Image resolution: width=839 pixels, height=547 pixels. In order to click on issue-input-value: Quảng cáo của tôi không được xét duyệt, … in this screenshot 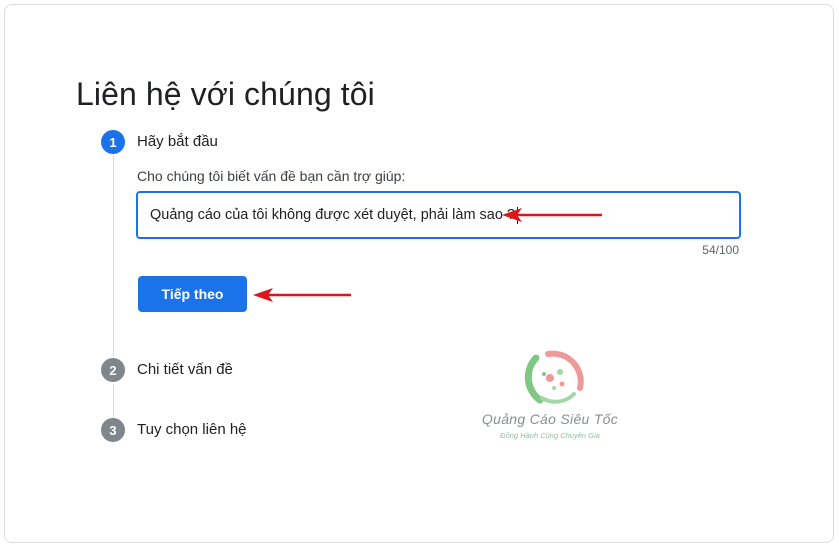, I will do `click(333, 215)`.